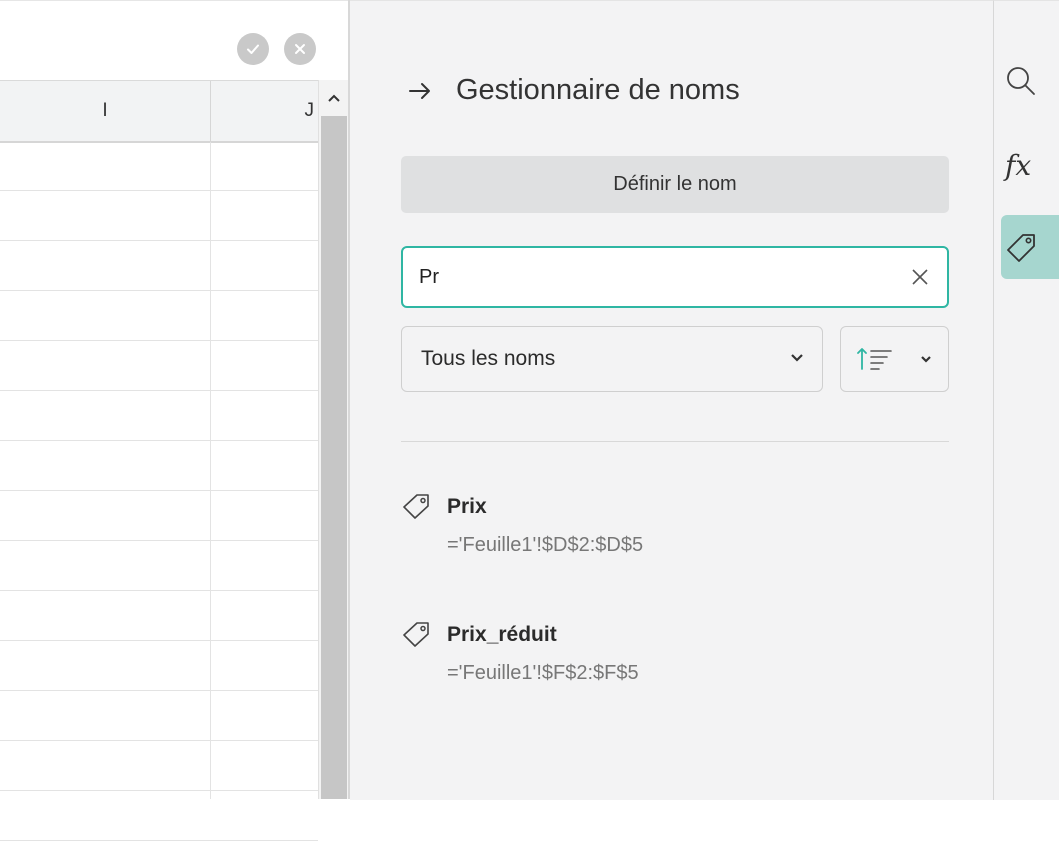 Image resolution: width=1059 pixels, height=841 pixels. I want to click on side-rail: fx, so click(1026, 400).